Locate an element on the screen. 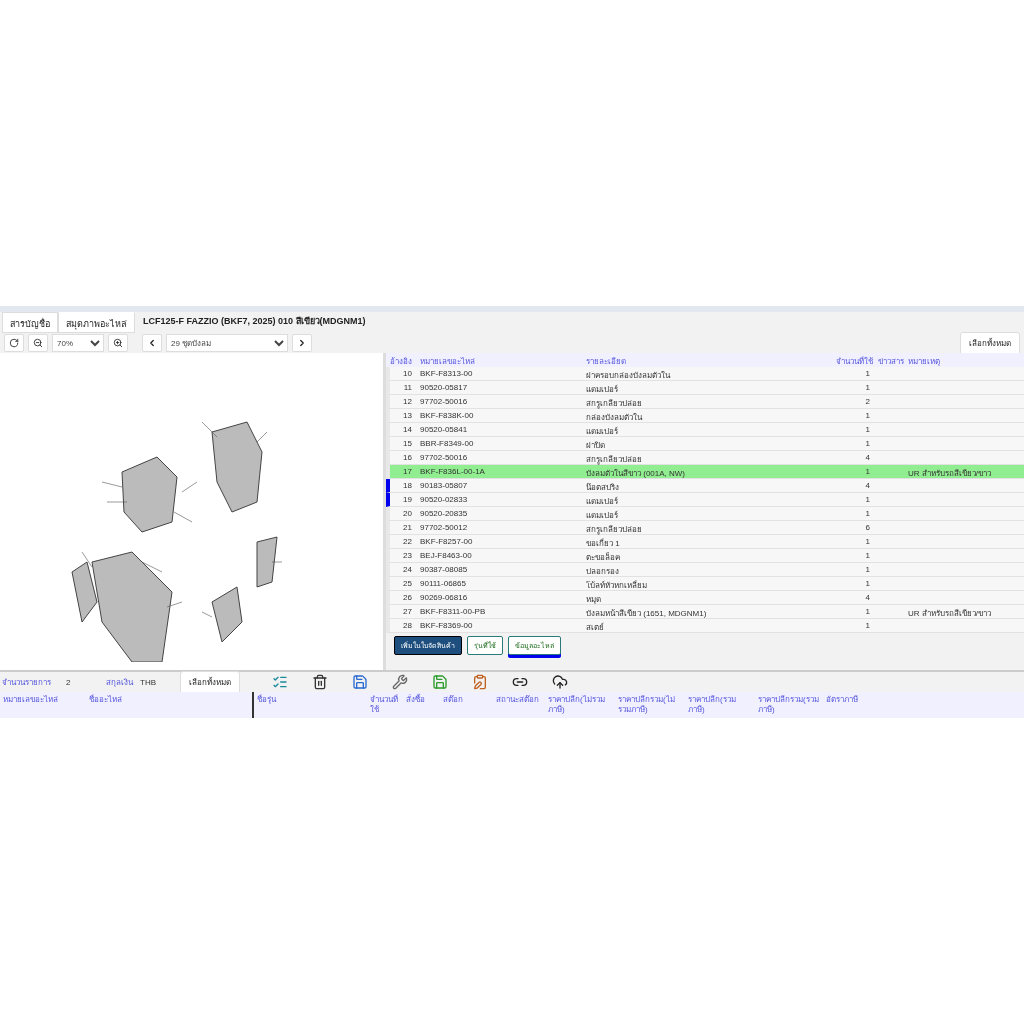  table-cell-text: 90520-05817 is located at coordinates (444, 388).